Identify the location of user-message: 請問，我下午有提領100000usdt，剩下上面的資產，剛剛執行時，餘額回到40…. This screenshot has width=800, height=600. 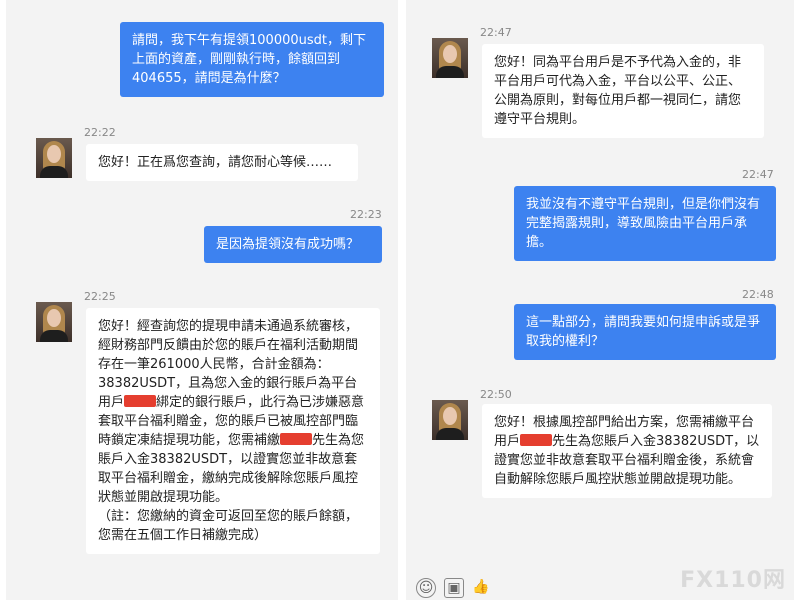
(252, 59).